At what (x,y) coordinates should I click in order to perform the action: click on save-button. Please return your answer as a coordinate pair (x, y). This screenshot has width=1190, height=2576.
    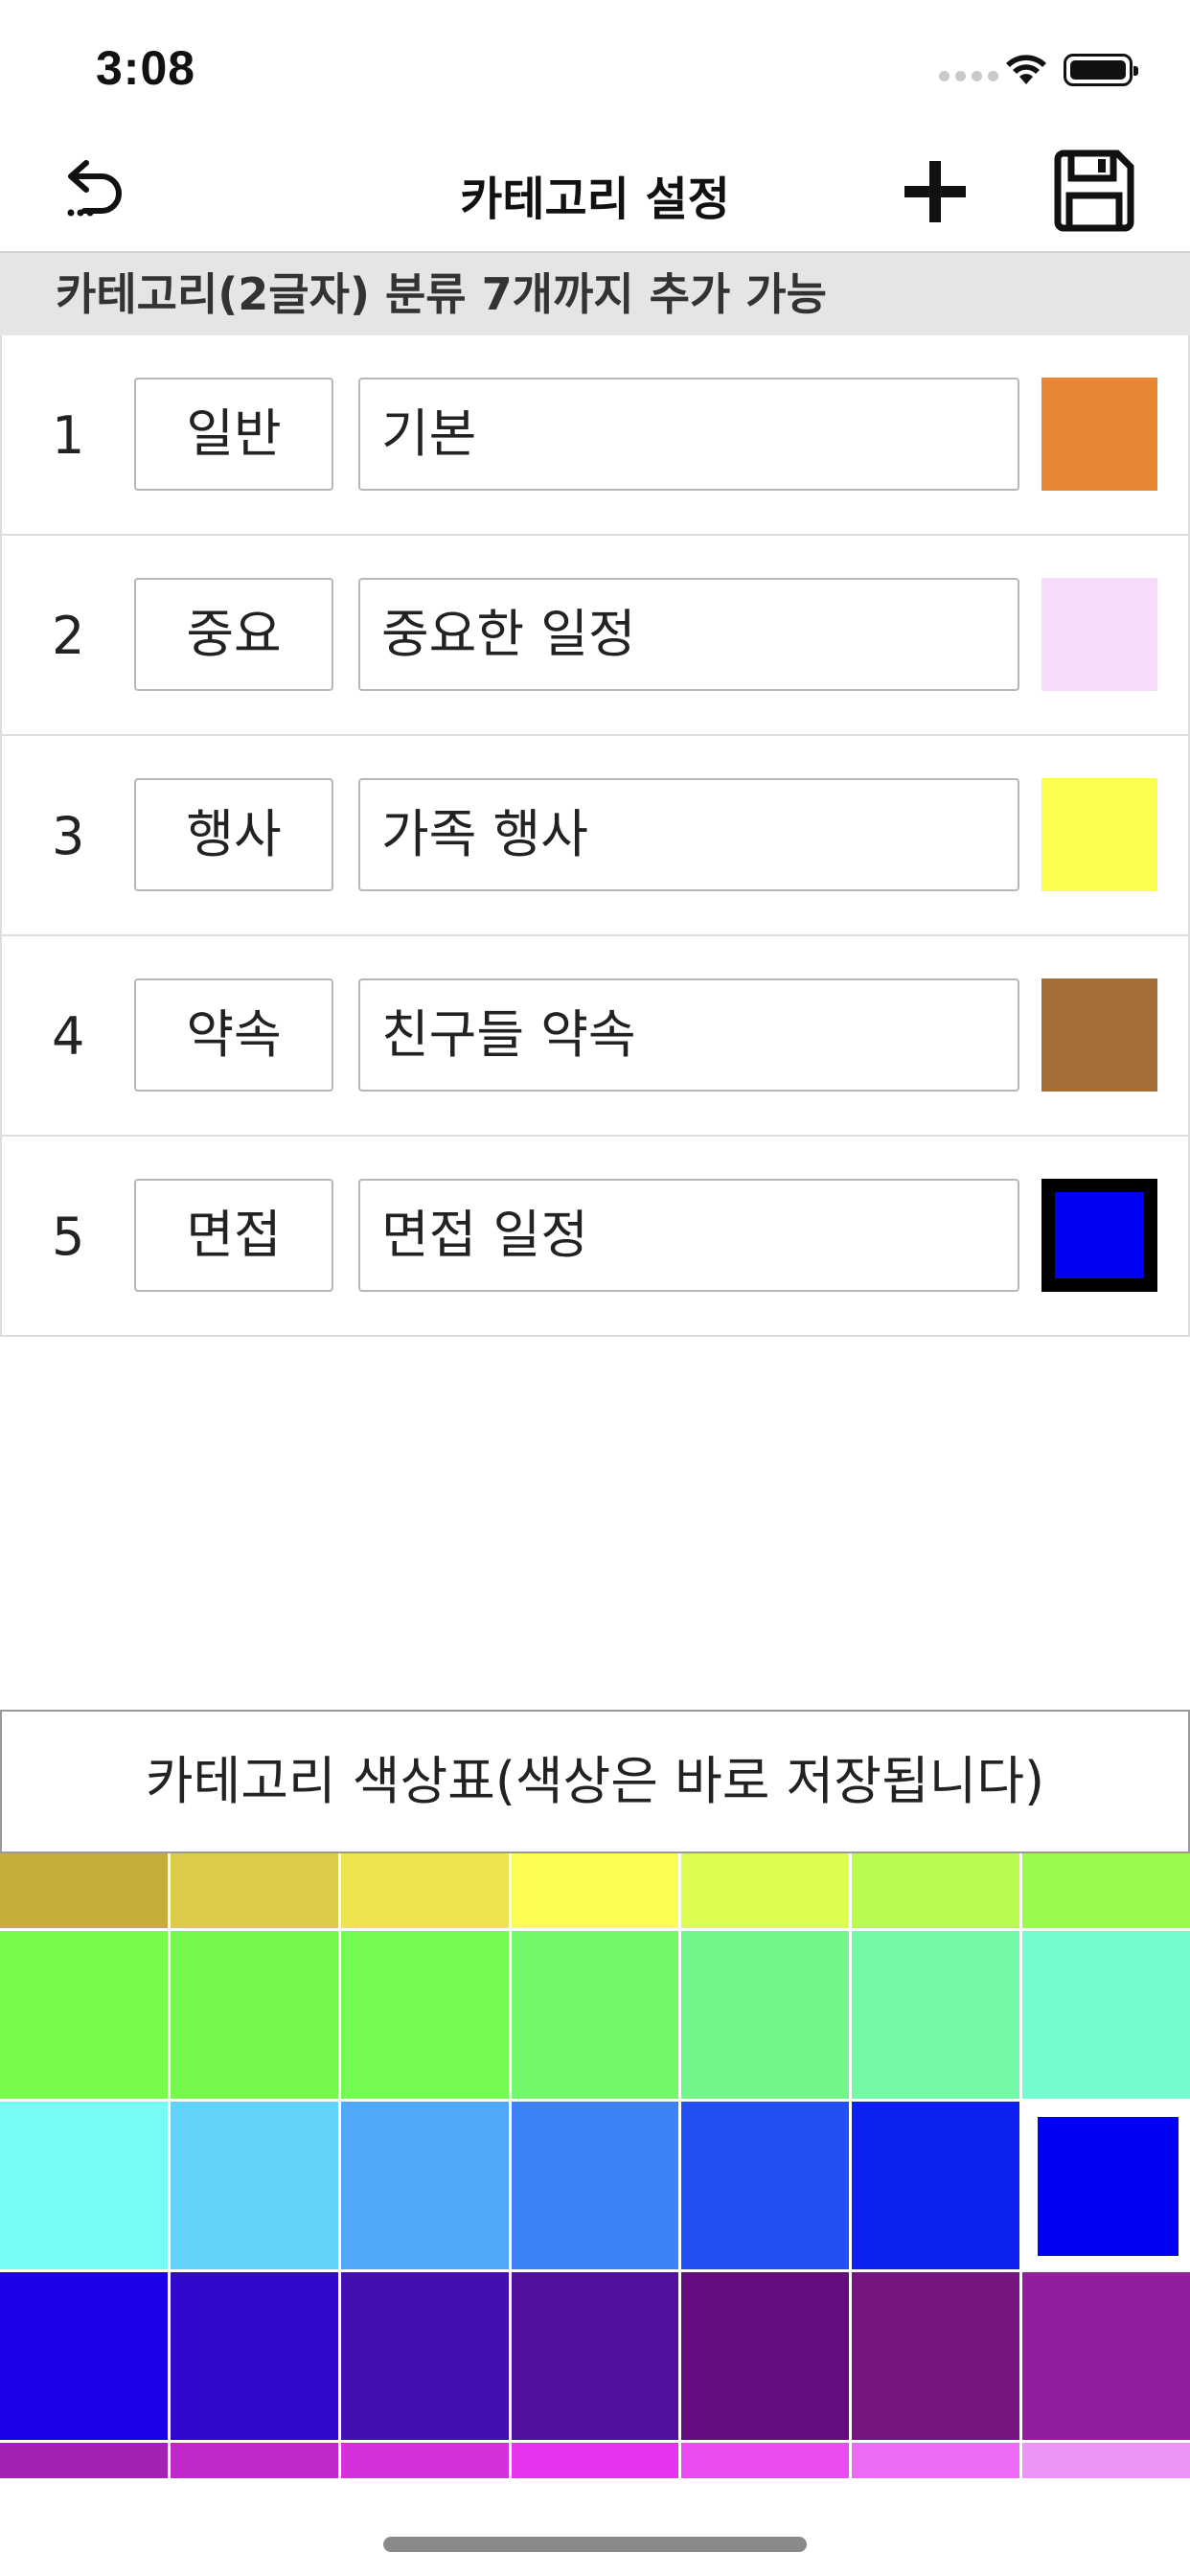
    Looking at the image, I should click on (1093, 191).